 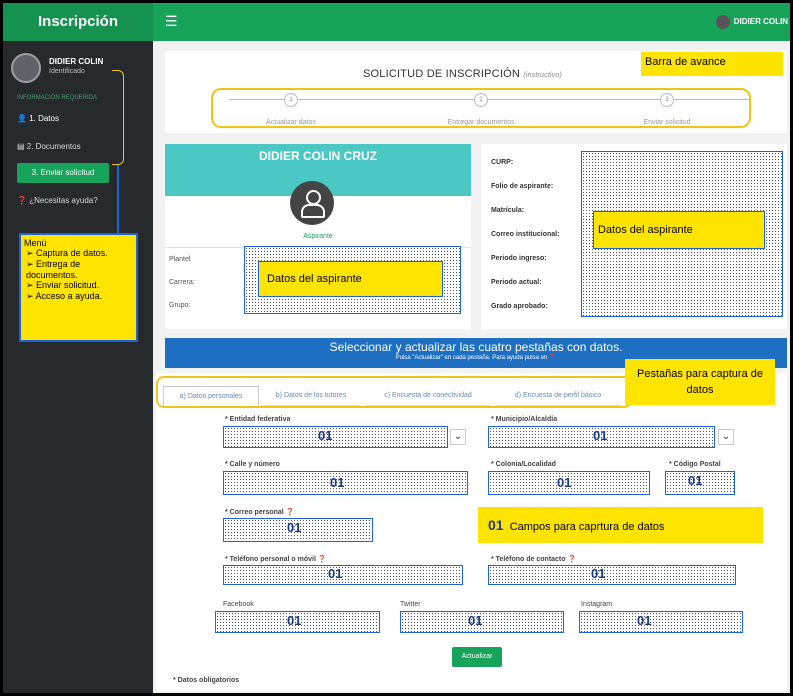 What do you see at coordinates (350, 279) in the screenshot?
I see `profile-callout-left: Datos del aspirante` at bounding box center [350, 279].